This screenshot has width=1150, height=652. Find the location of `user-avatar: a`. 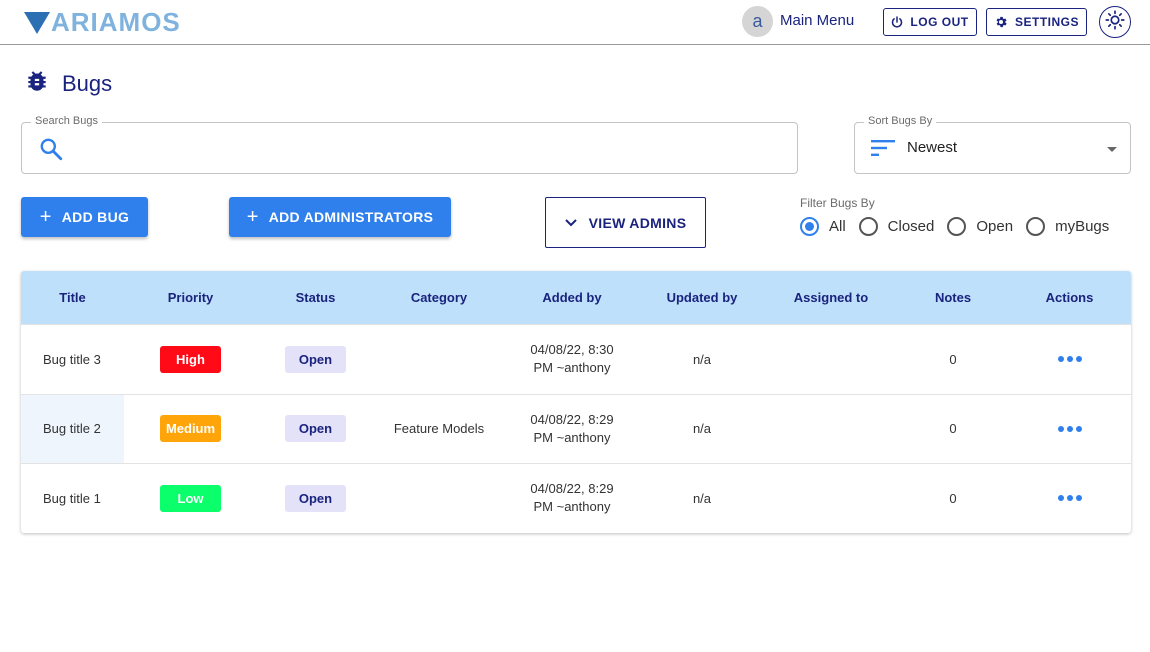

user-avatar: a is located at coordinates (757, 21).